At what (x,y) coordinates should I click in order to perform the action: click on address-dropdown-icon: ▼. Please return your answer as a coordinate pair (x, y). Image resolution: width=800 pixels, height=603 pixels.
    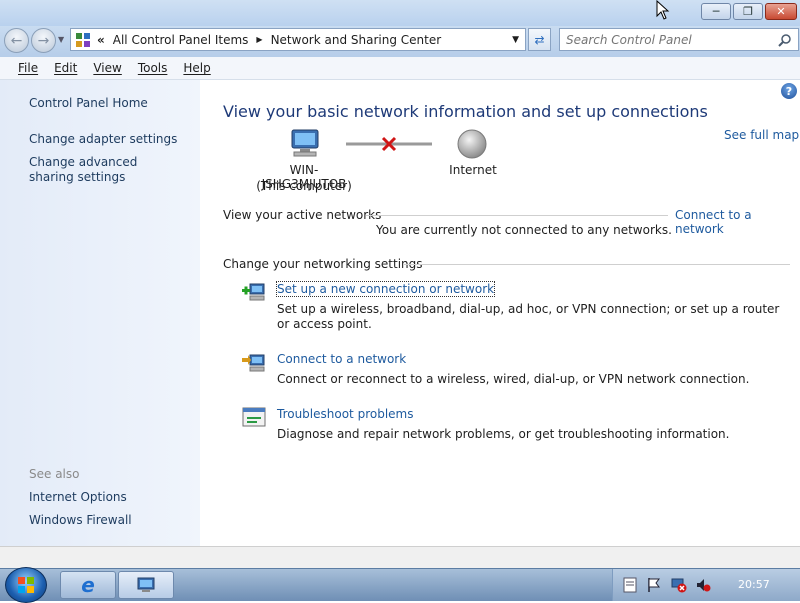
    Looking at the image, I should click on (515, 40).